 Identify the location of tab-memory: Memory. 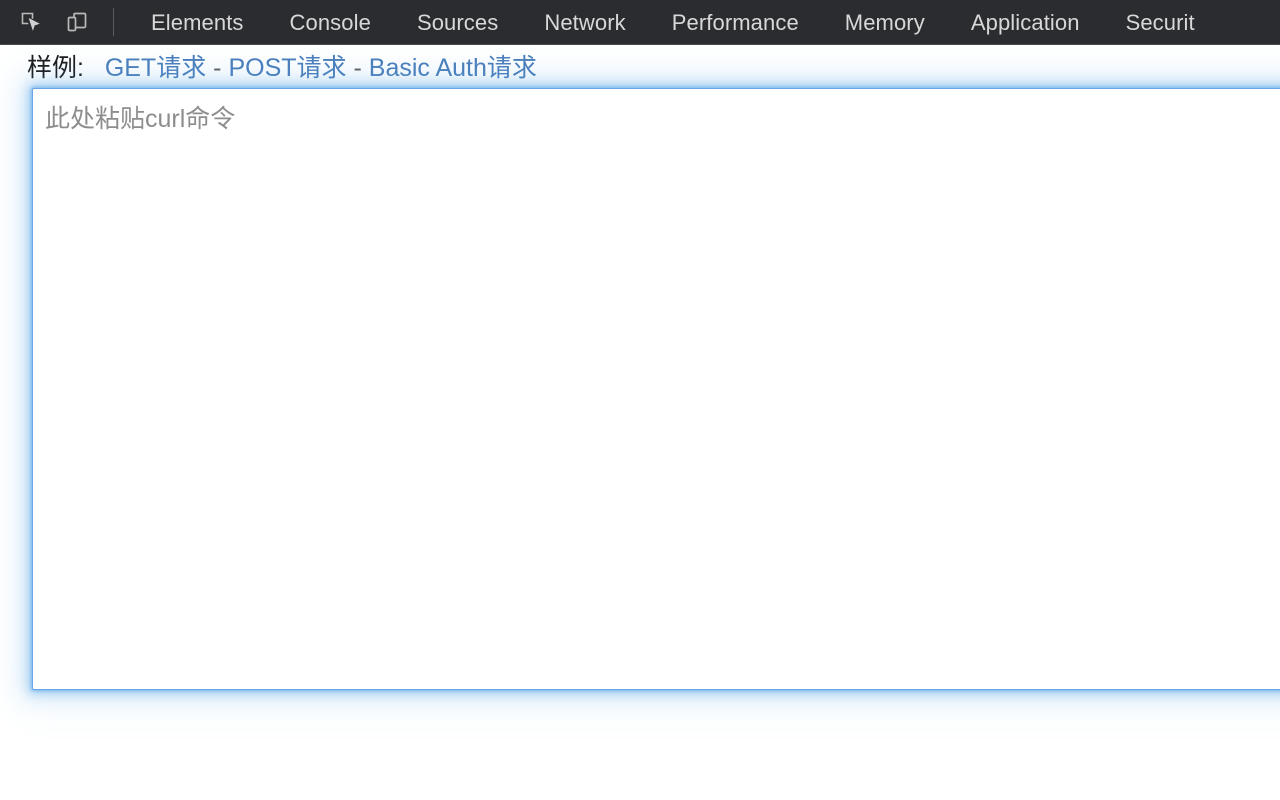
(885, 22).